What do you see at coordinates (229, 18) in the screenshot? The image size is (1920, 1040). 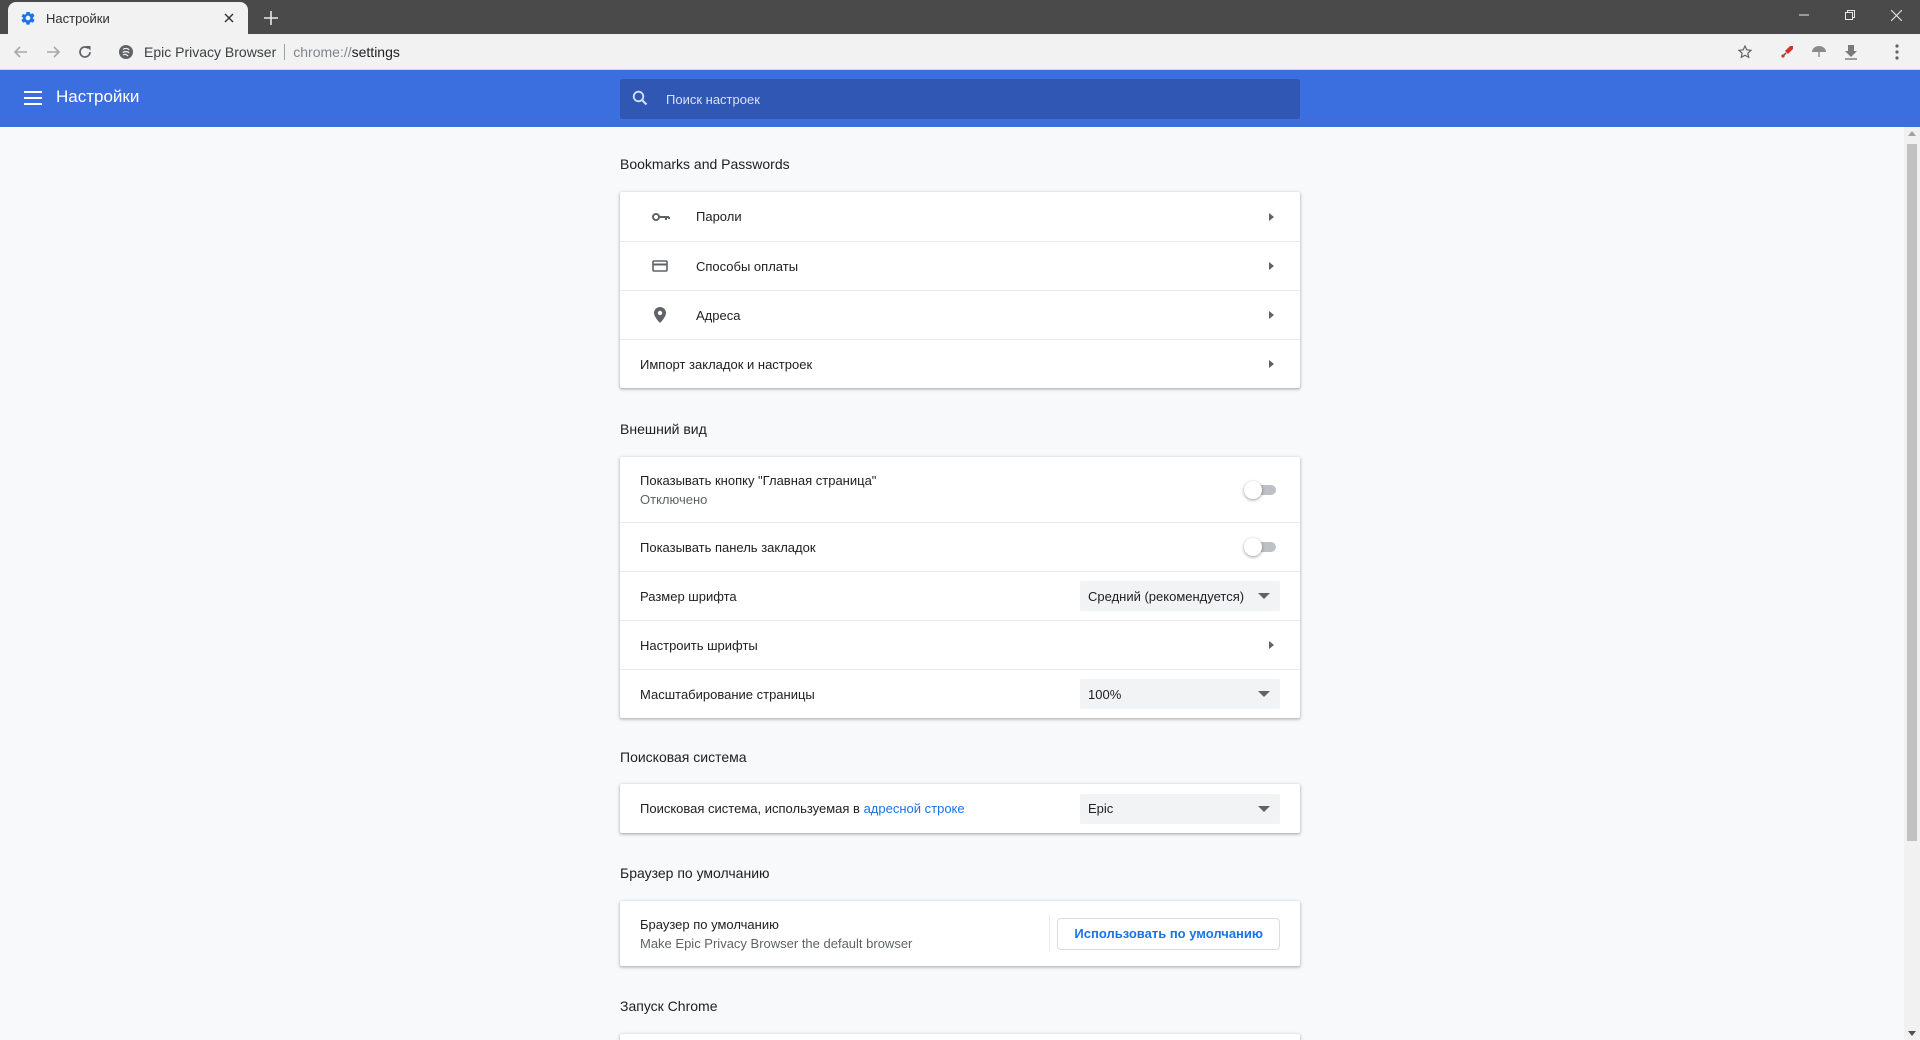 I see `close-tab-icon` at bounding box center [229, 18].